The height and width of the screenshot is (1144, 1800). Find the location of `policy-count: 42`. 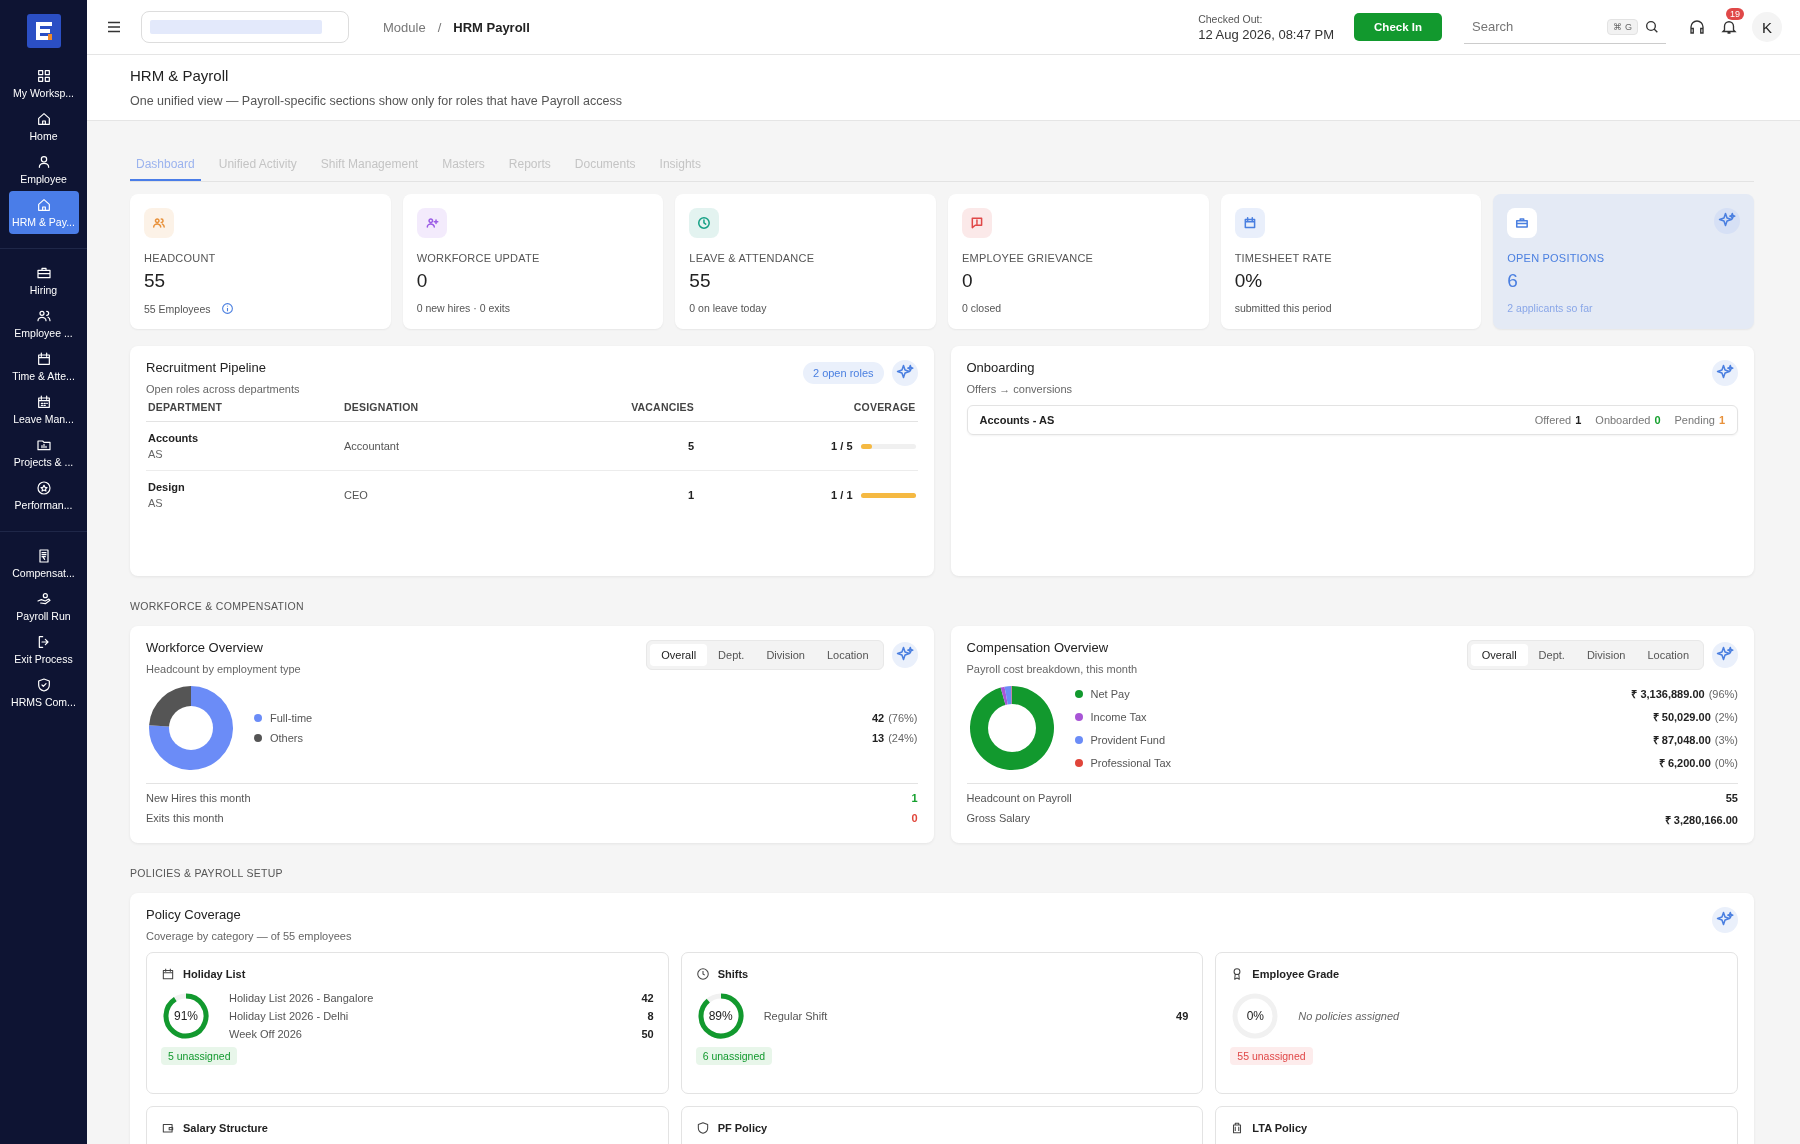

policy-count: 42 is located at coordinates (647, 998).